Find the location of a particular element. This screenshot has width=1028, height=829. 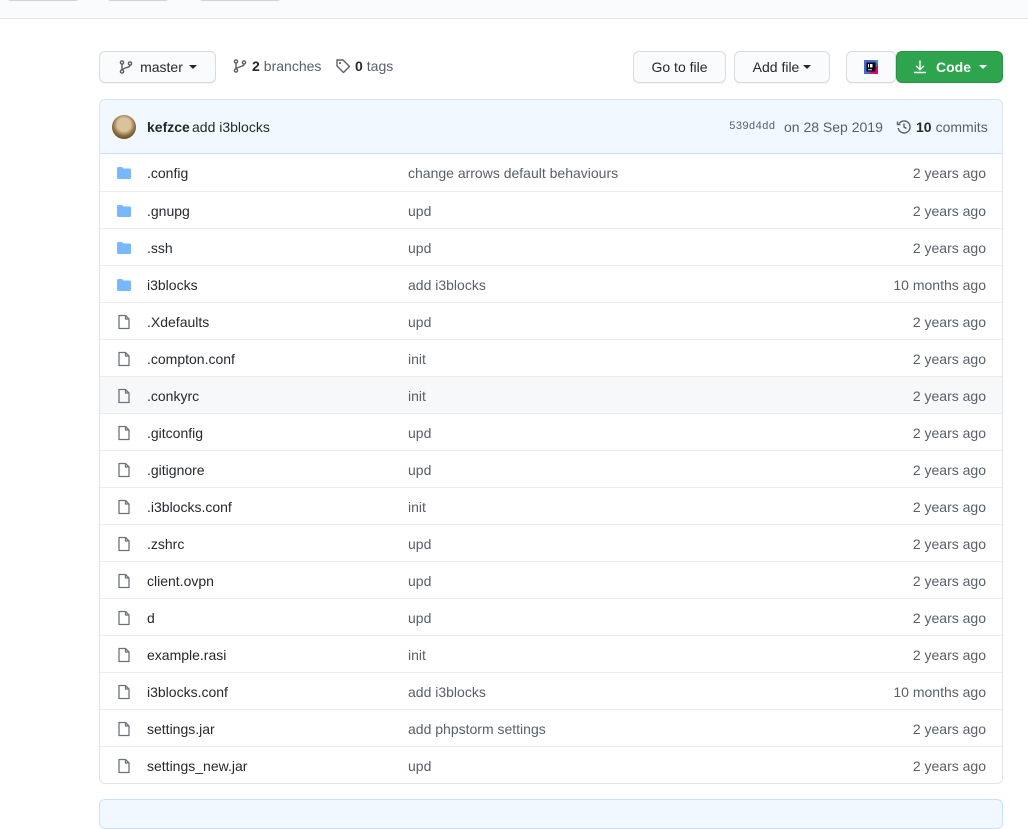

commit-sha: 539d4dd is located at coordinates (752, 127).